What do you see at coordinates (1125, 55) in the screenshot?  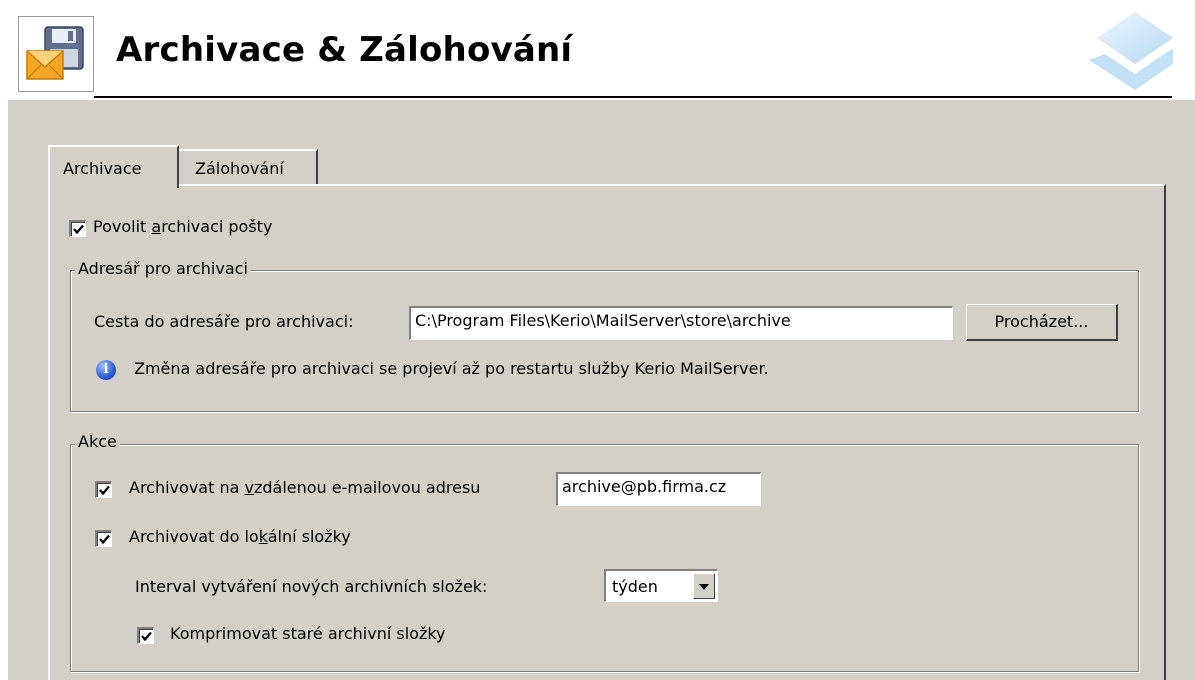 I see `kerio-logo-icon` at bounding box center [1125, 55].